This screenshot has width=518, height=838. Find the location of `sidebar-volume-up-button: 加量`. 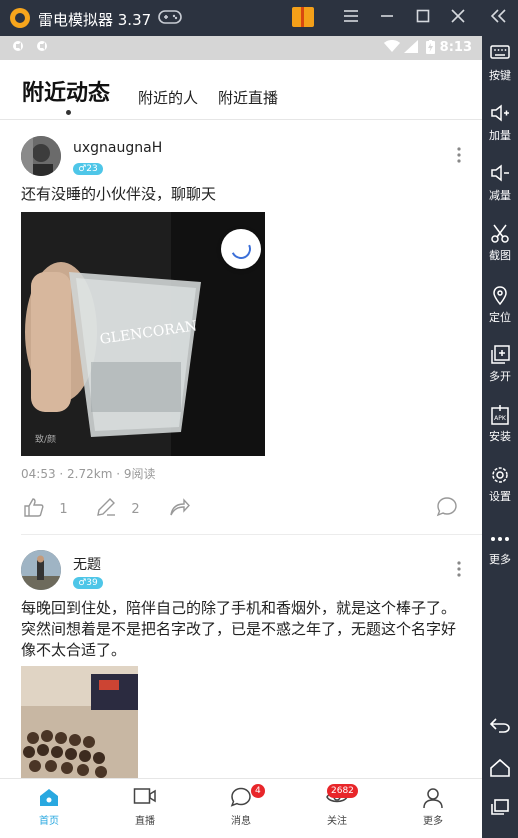

sidebar-volume-up-button: 加量 is located at coordinates (500, 123).